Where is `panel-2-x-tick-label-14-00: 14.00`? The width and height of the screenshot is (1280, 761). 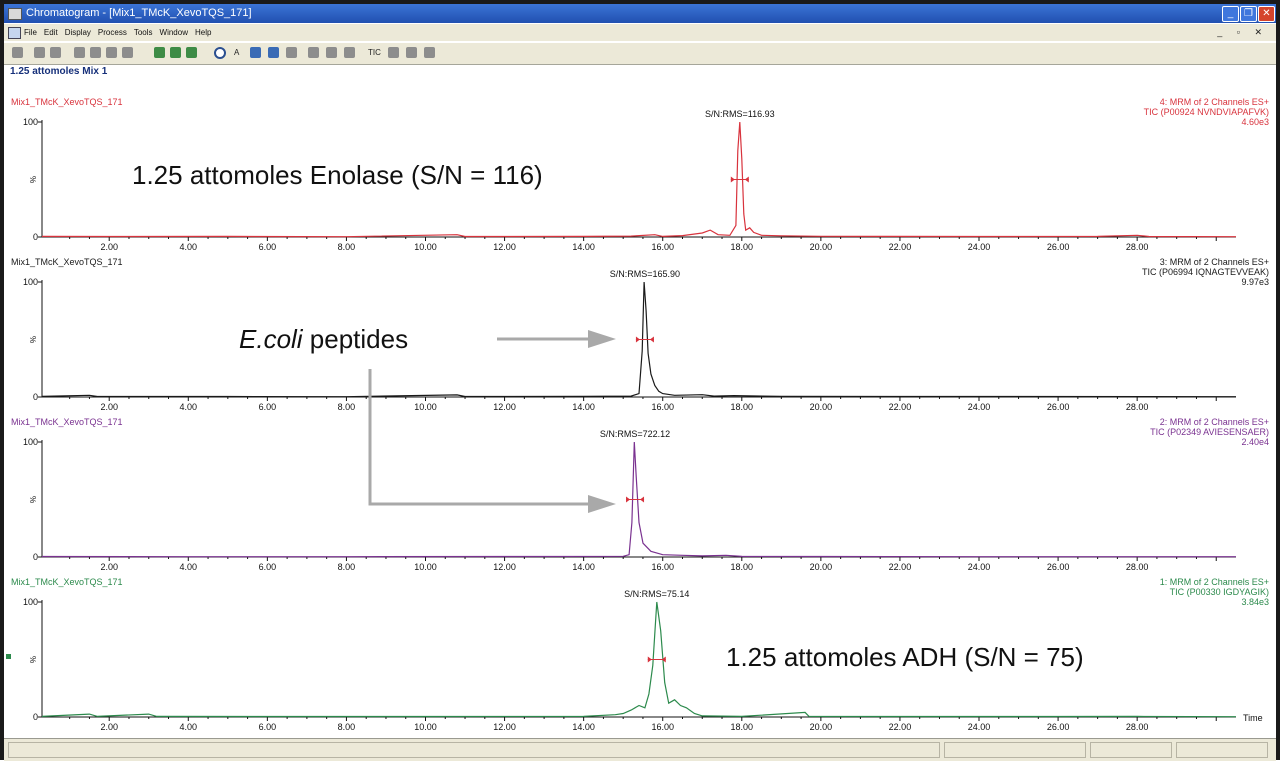
panel-2-x-tick-label-14-00: 14.00 is located at coordinates (583, 407).